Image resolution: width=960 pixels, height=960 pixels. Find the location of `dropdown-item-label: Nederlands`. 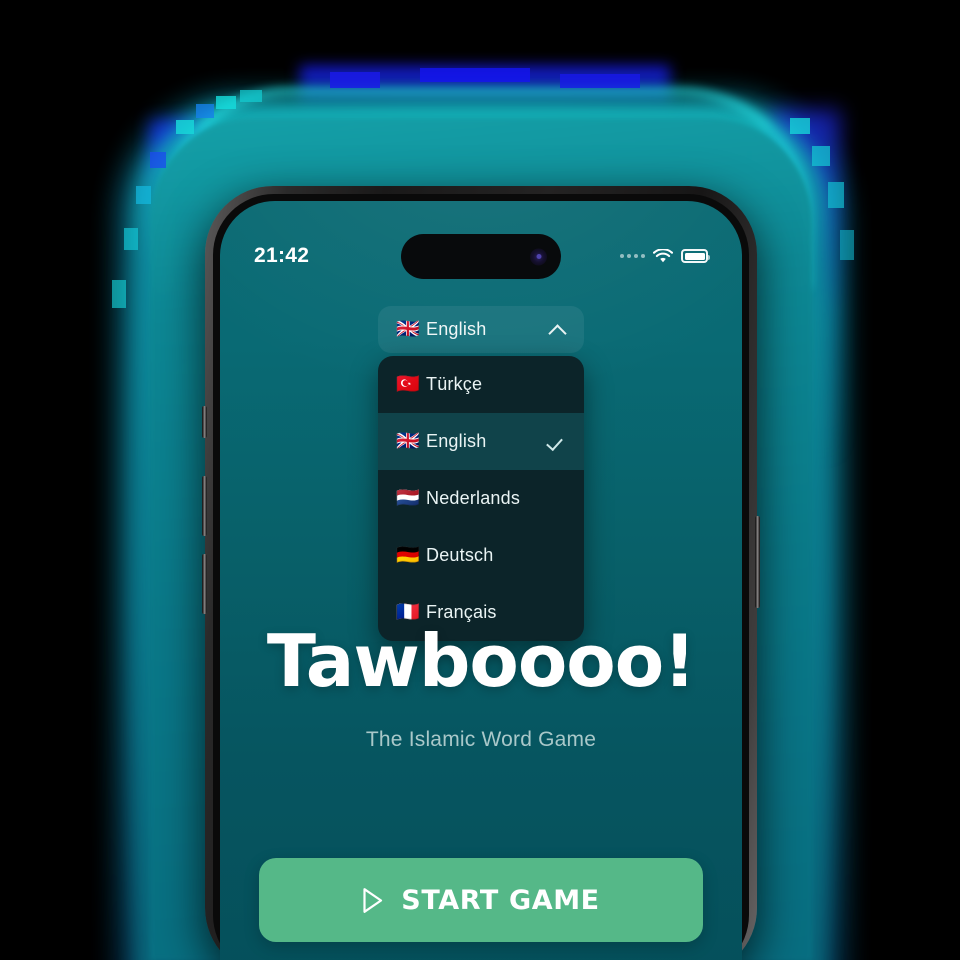

dropdown-item-label: Nederlands is located at coordinates (473, 498).